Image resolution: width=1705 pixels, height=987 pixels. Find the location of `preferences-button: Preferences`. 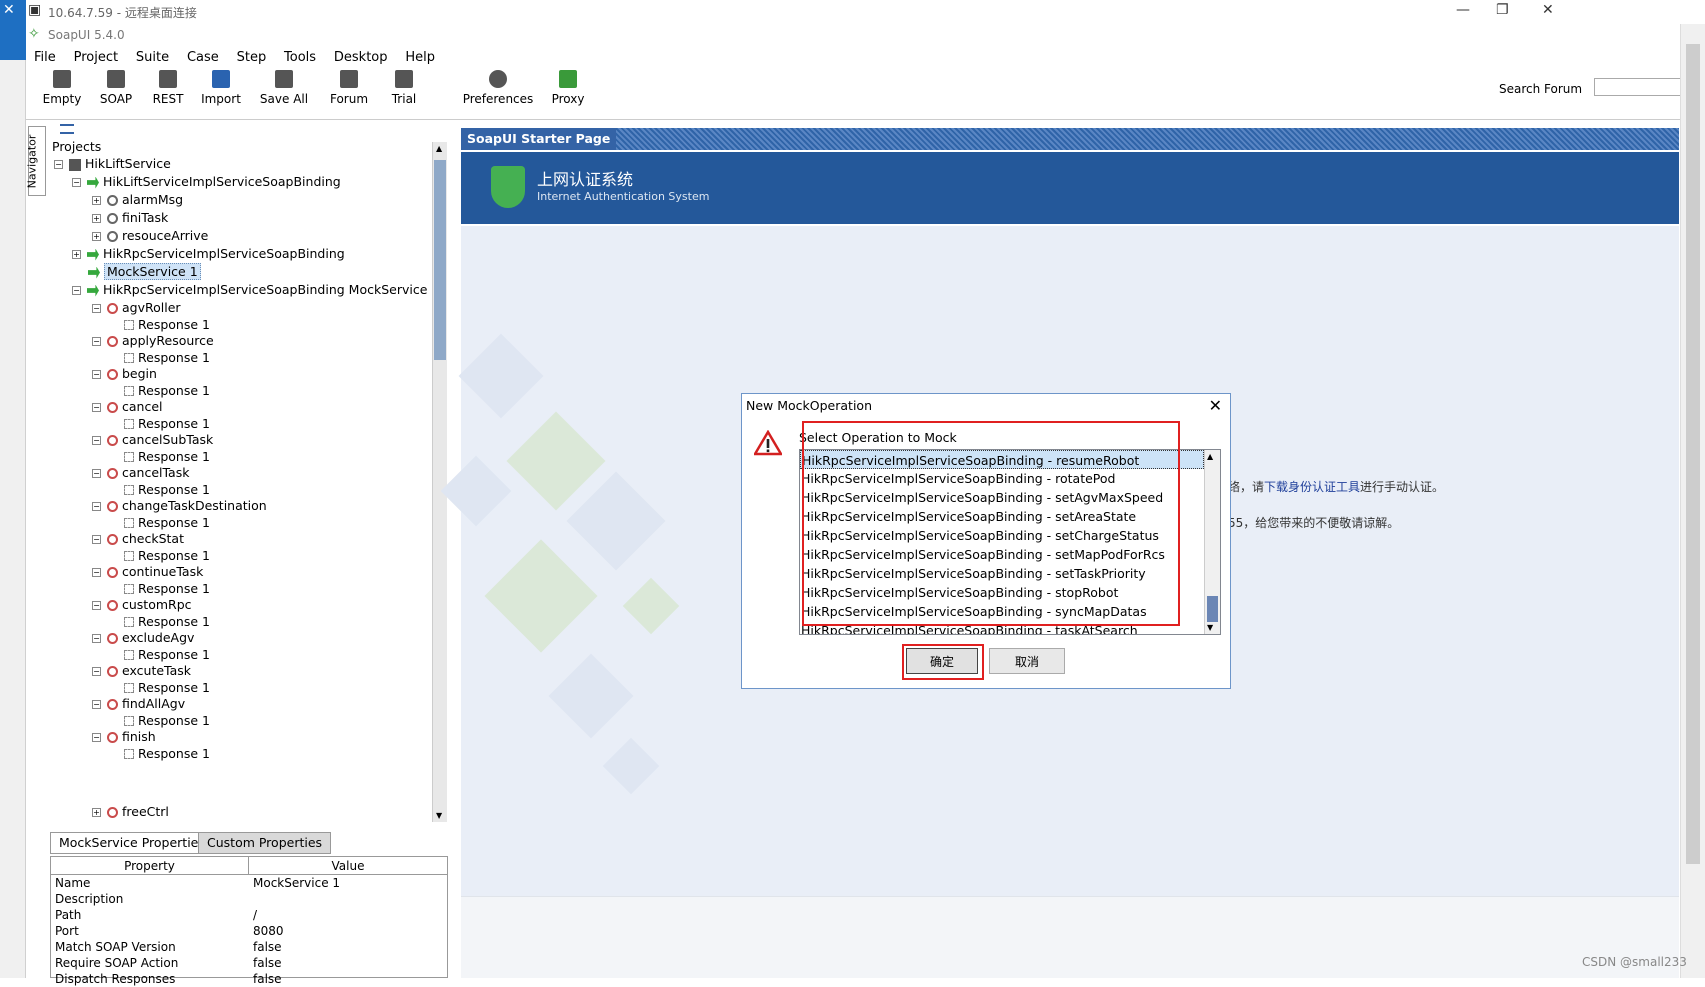

preferences-button: Preferences is located at coordinates (498, 94).